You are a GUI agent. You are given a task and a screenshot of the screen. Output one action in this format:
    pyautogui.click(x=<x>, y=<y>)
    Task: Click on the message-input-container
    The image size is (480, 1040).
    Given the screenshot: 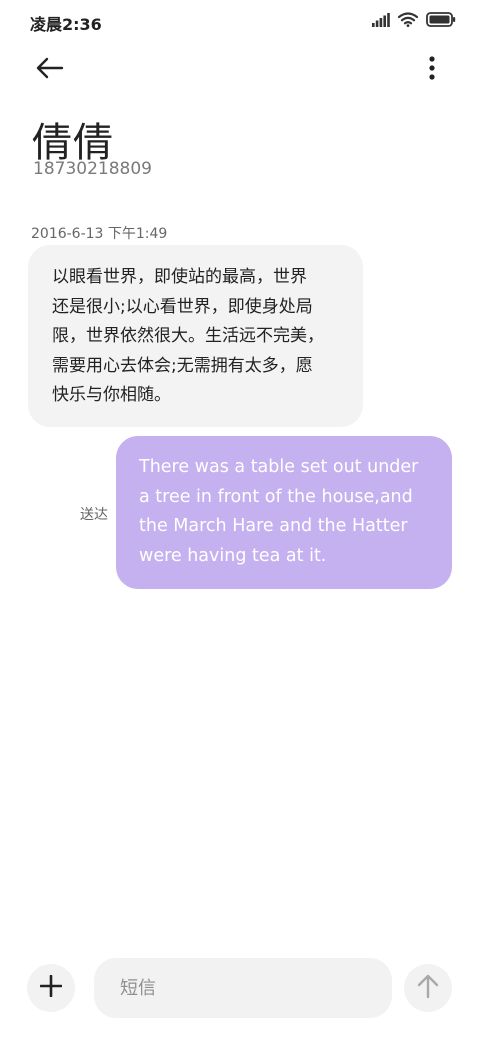 What is the action you would take?
    pyautogui.click(x=243, y=988)
    